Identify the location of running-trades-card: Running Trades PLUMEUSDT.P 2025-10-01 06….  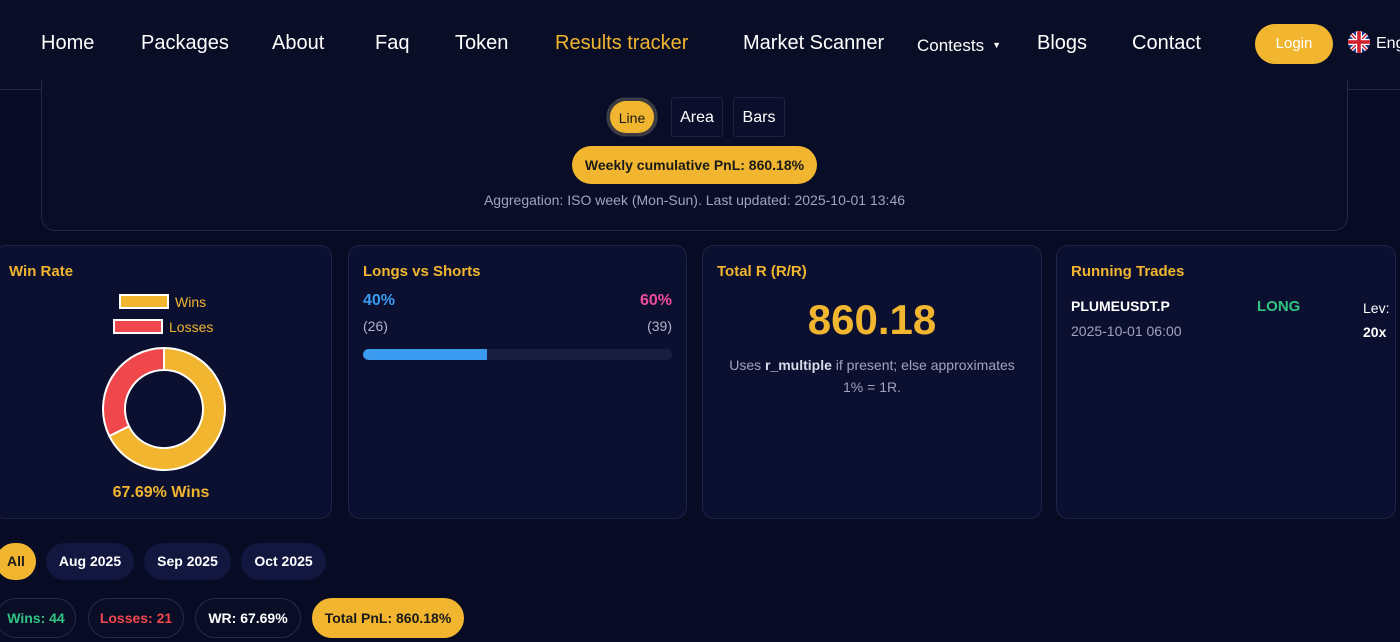
(1226, 382).